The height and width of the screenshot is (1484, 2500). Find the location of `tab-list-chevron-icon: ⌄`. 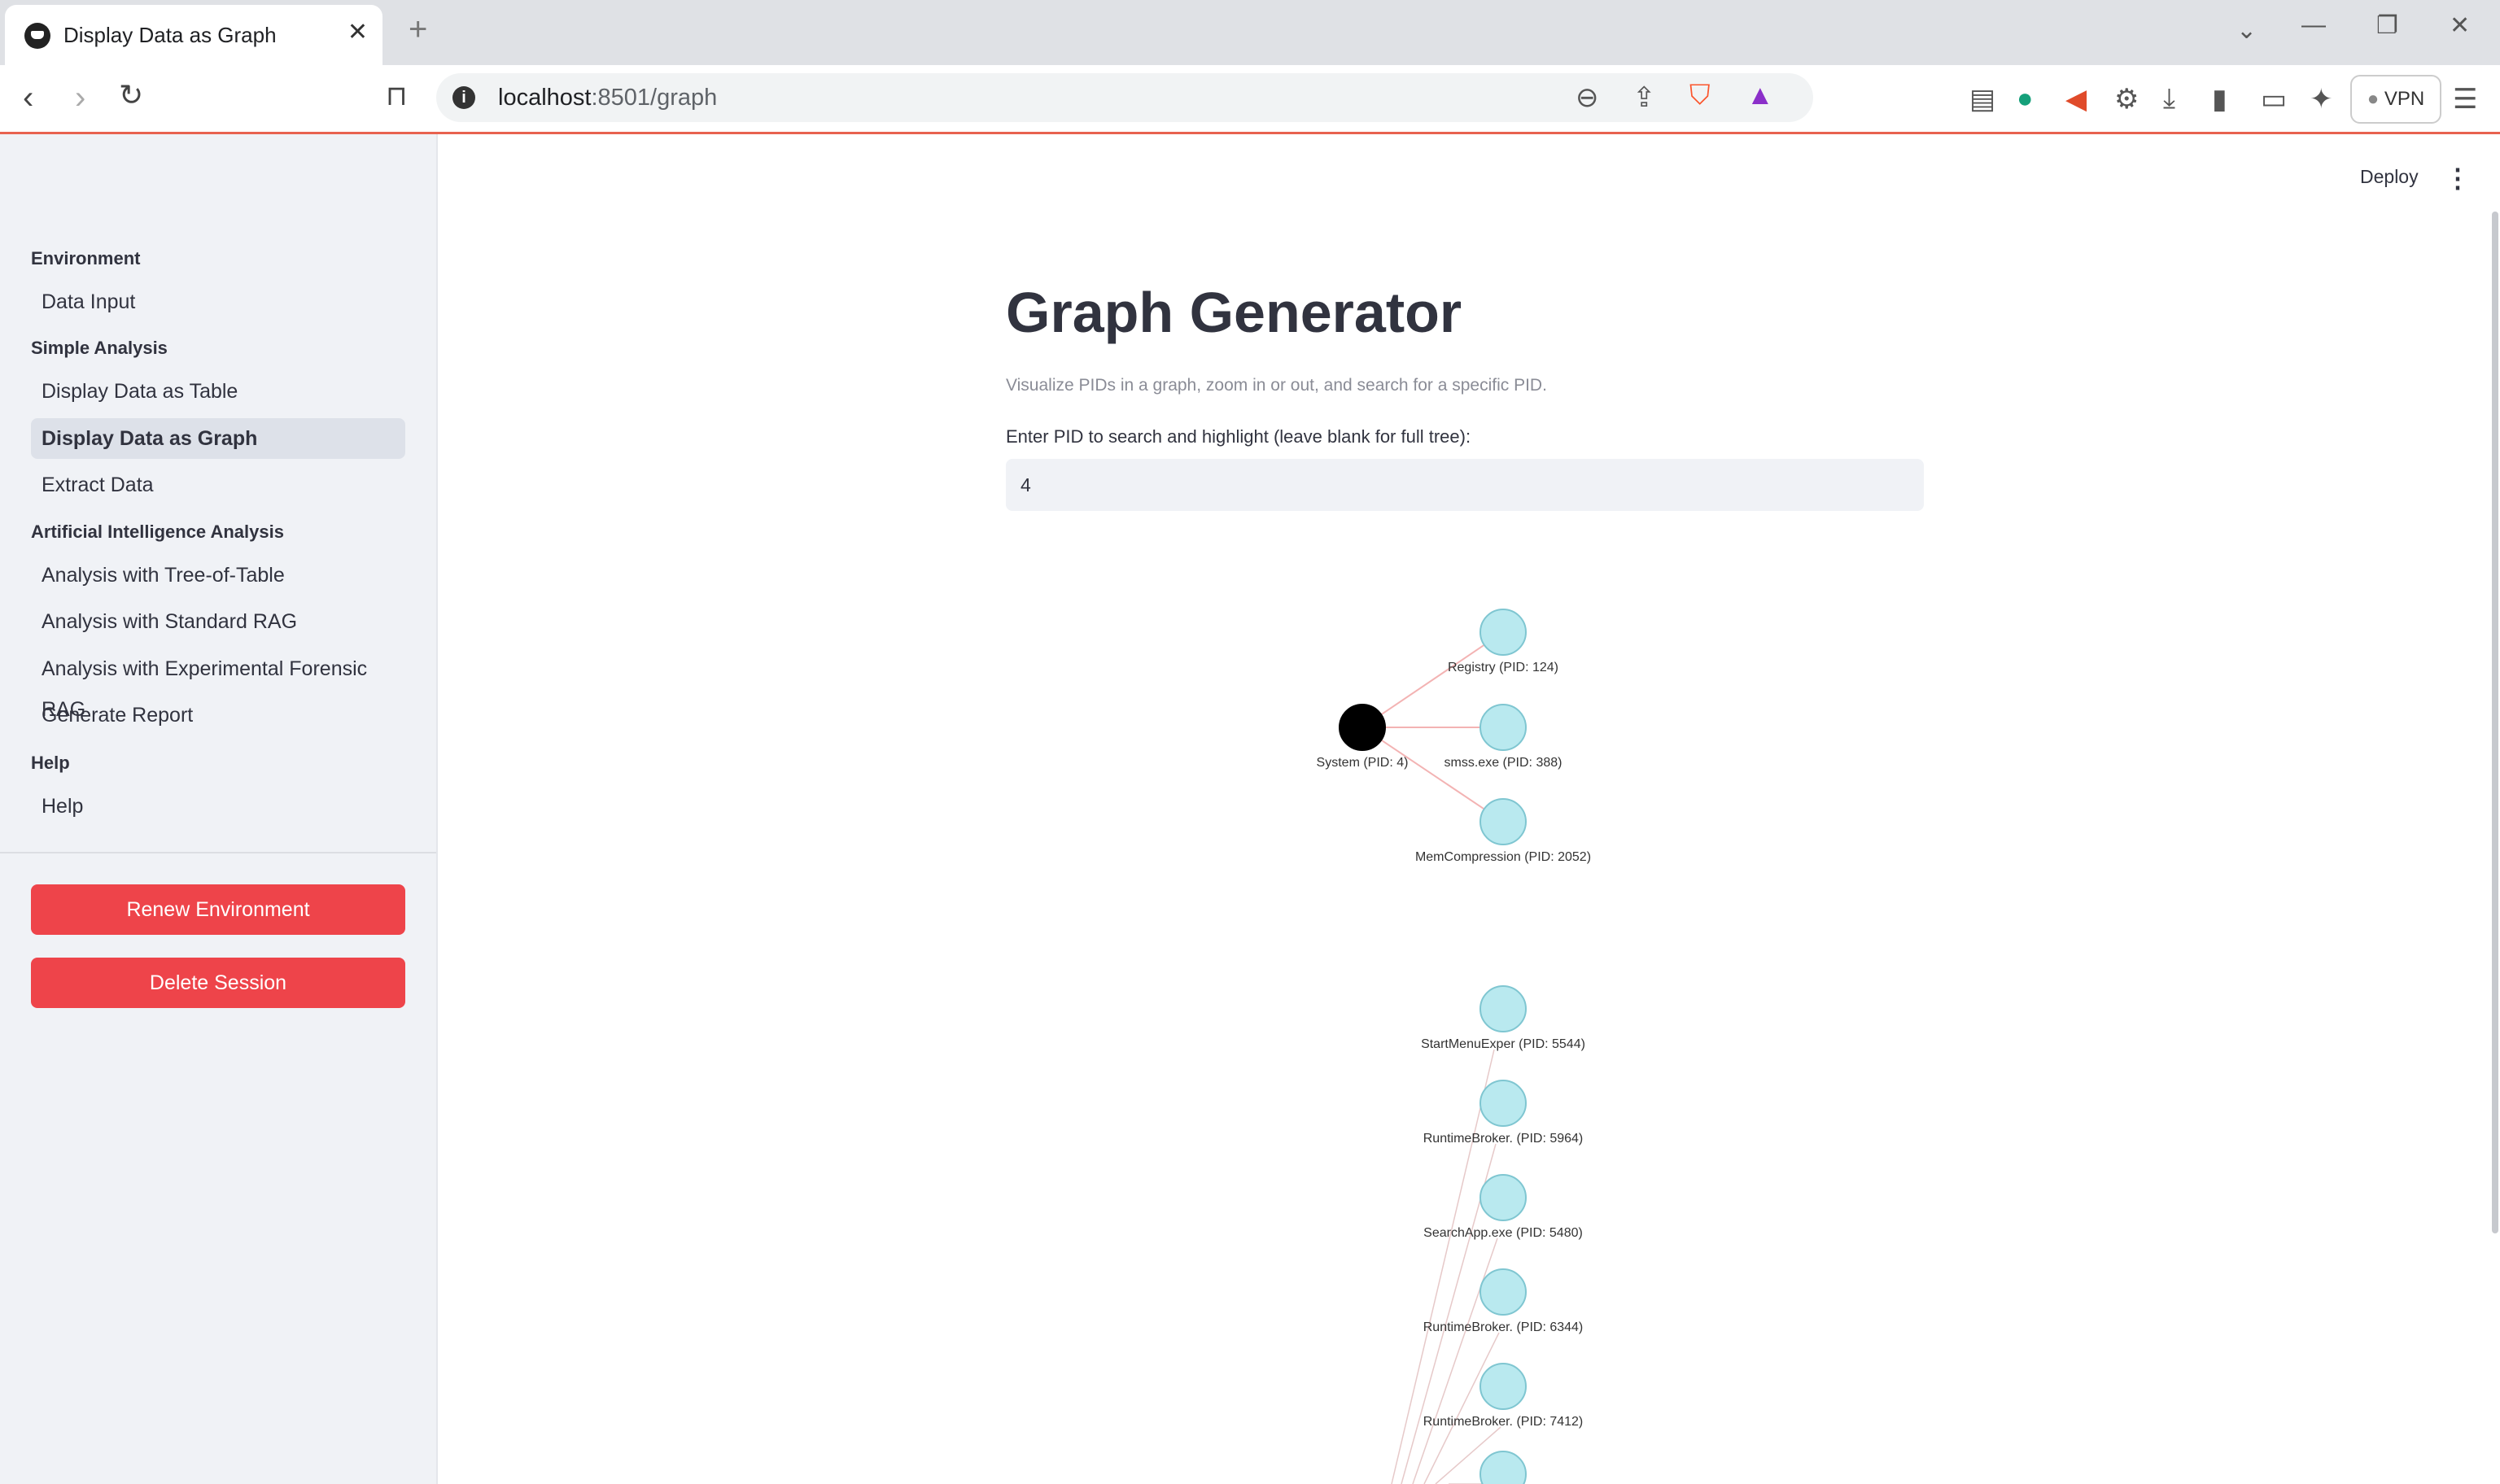

tab-list-chevron-icon: ⌄ is located at coordinates (2246, 31).